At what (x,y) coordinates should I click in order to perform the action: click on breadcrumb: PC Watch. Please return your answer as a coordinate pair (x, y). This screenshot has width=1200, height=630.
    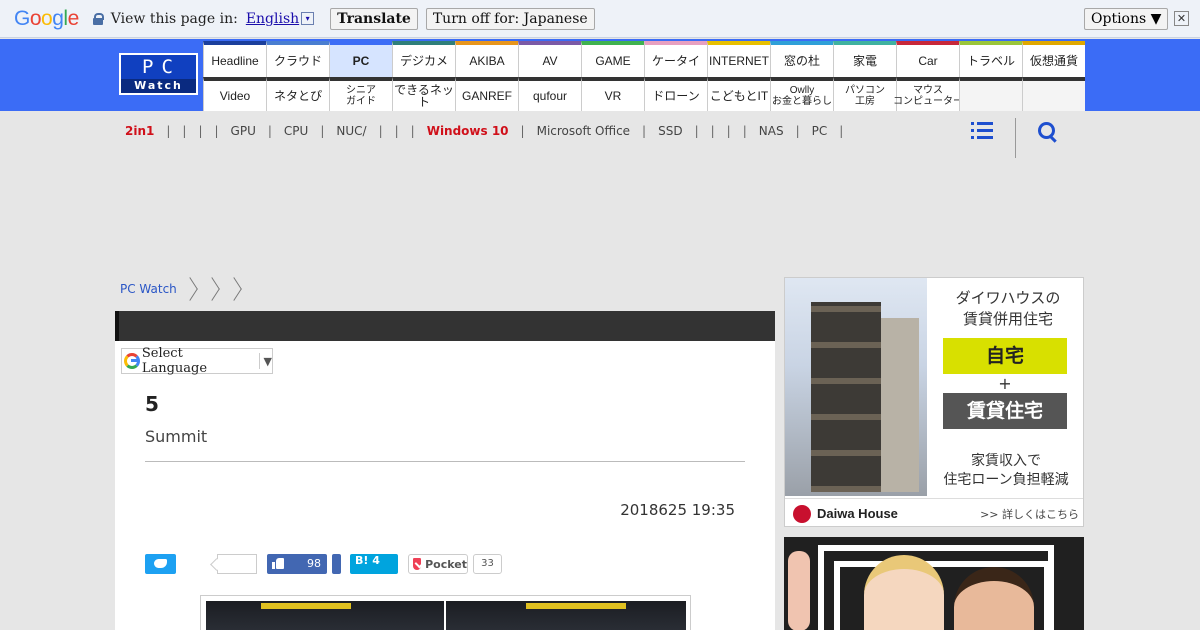
    Looking at the image, I should click on (181, 289).